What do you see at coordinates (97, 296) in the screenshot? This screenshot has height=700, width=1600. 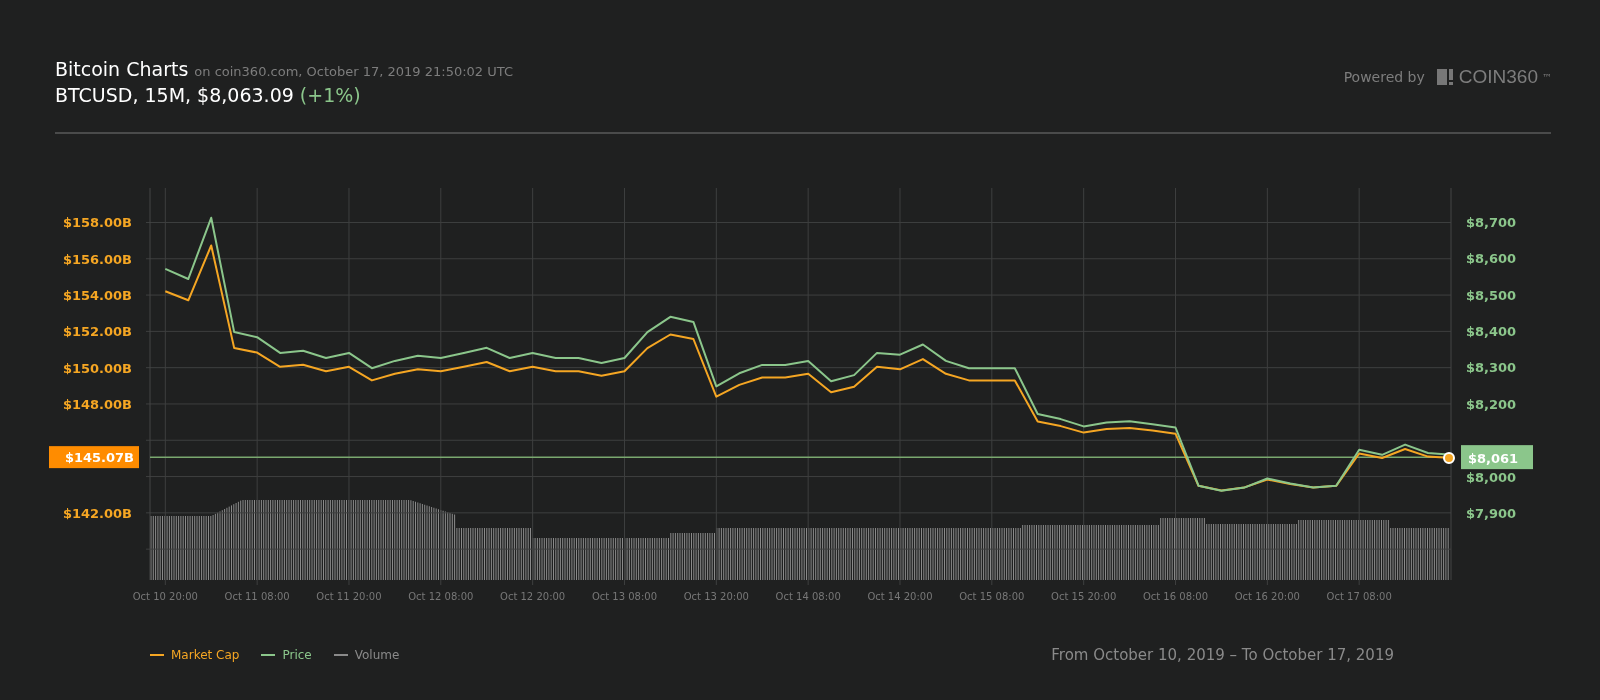 I see `axis-tick-label: $154.00B` at bounding box center [97, 296].